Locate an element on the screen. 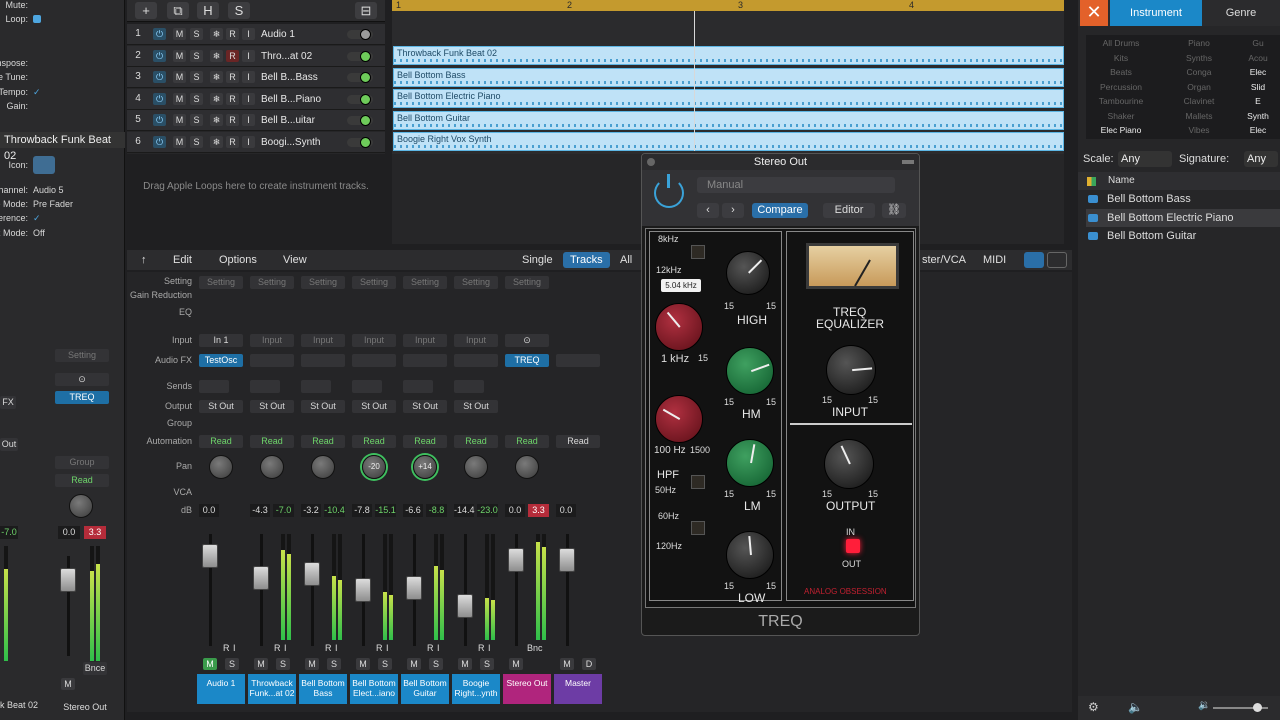  q-reference-checkbox: ✓ is located at coordinates (37, 218).